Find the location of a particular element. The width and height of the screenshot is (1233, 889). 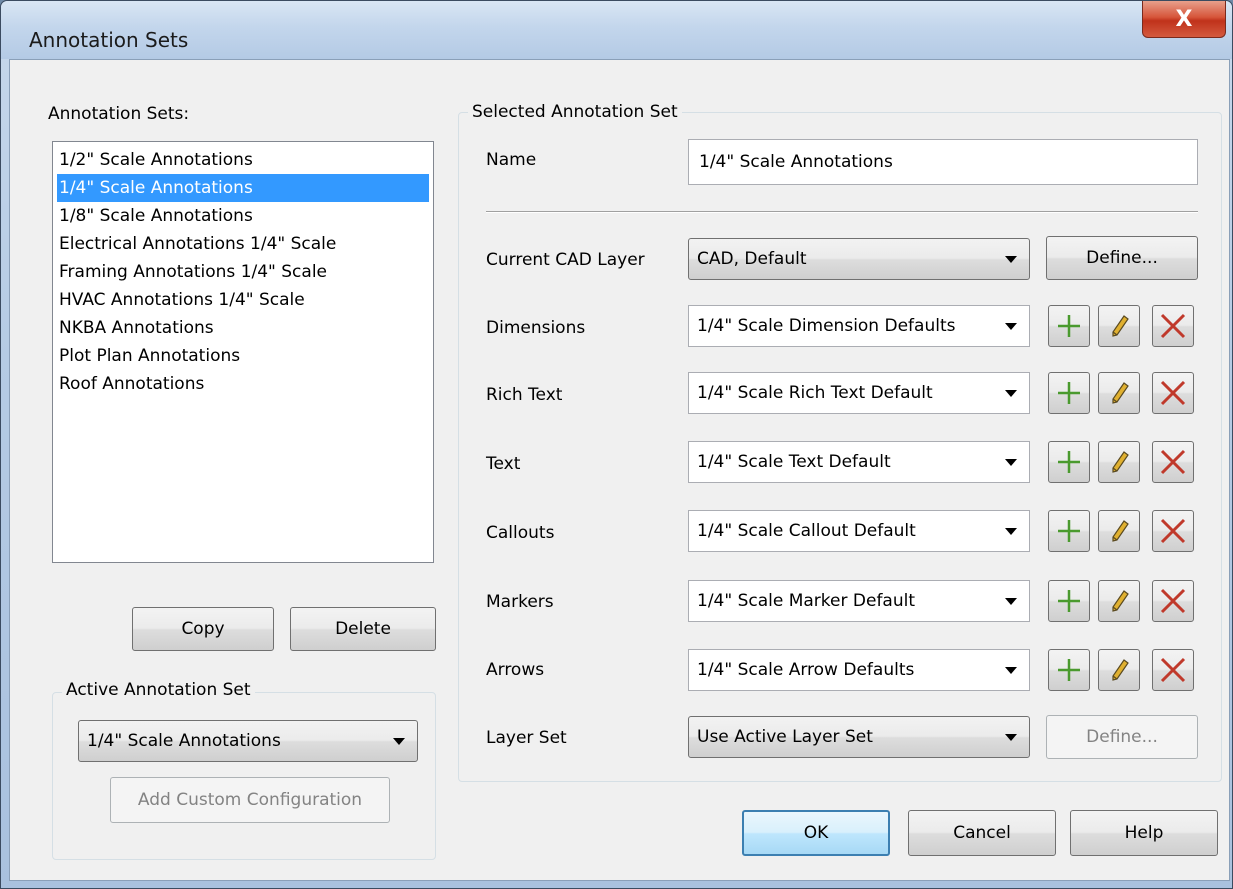

text-delete-button is located at coordinates (1173, 462).